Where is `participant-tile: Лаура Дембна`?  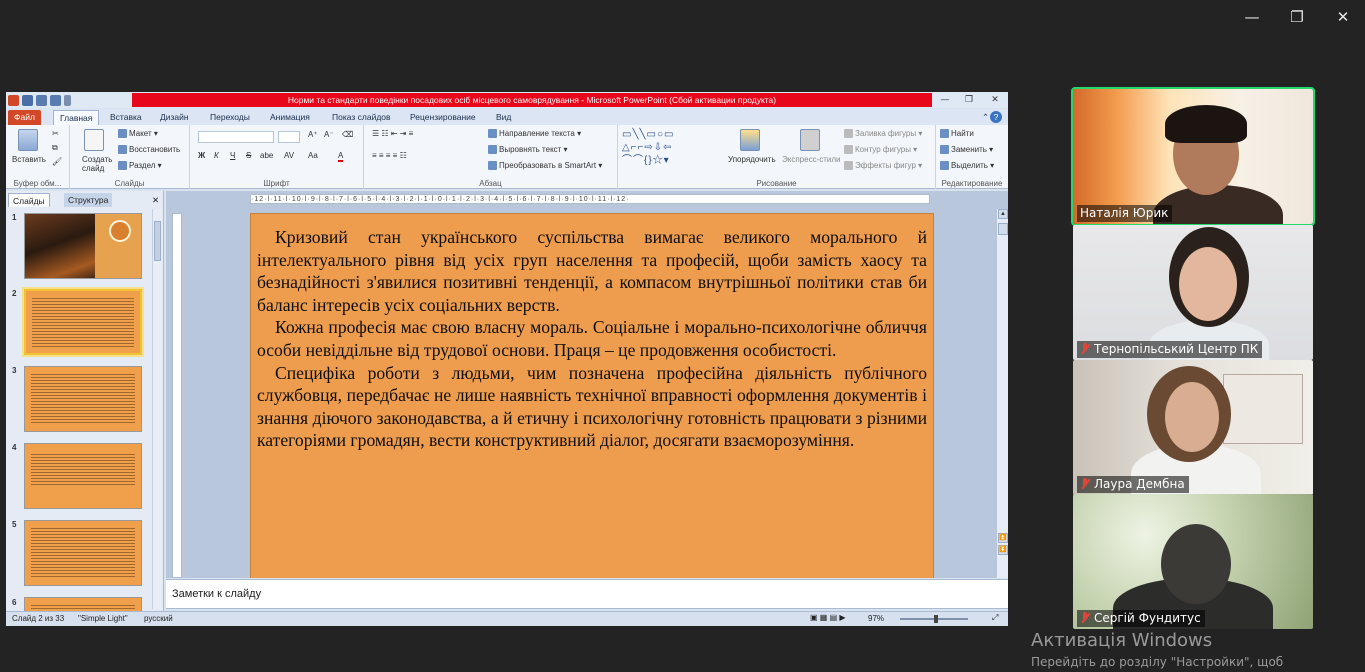 participant-tile: Лаура Дембна is located at coordinates (1193, 427).